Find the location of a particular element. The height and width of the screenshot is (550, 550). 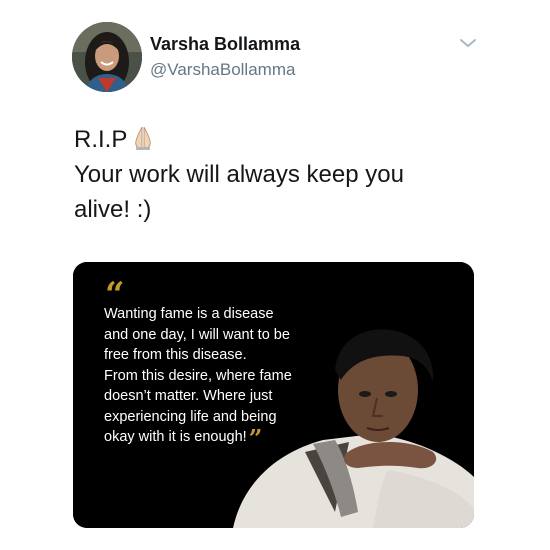

author-display-name: Varsha Bollamma is located at coordinates (225, 44).